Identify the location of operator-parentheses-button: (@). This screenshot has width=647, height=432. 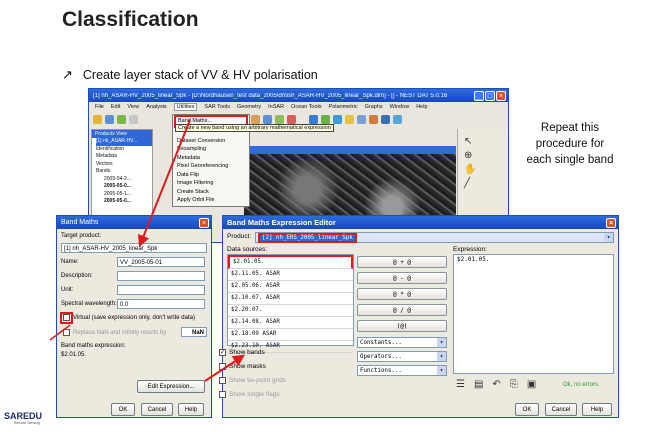
(402, 326).